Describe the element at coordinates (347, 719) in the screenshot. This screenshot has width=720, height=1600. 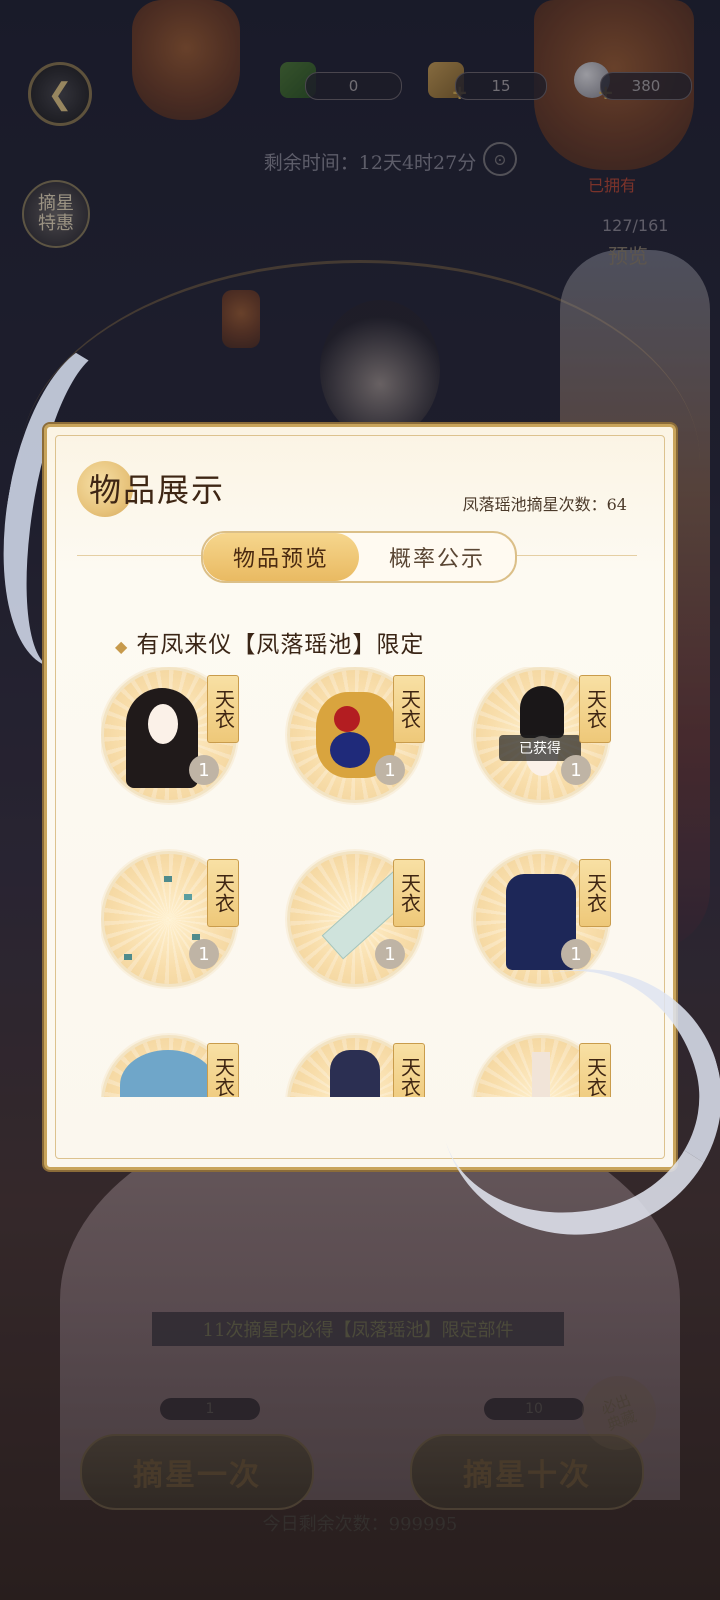
I see `ruby-art` at that location.